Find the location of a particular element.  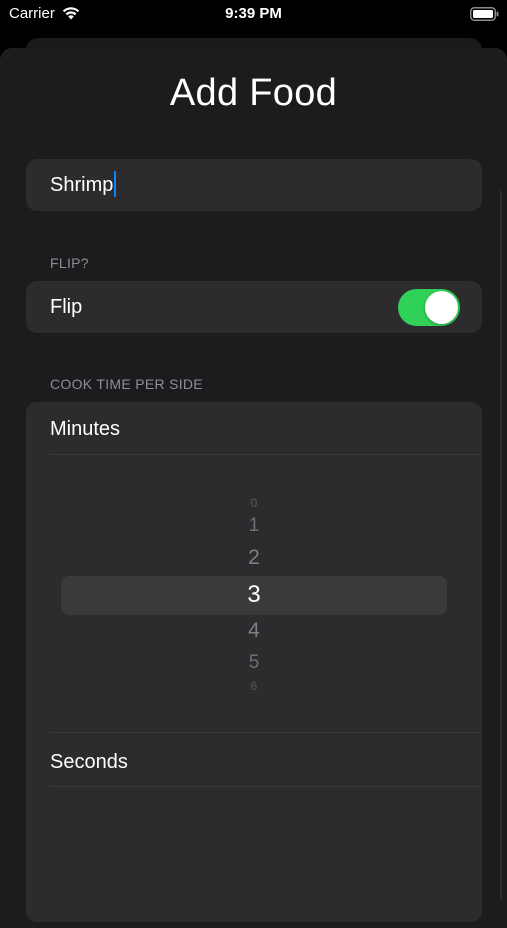

flip-row: Flip is located at coordinates (254, 307).